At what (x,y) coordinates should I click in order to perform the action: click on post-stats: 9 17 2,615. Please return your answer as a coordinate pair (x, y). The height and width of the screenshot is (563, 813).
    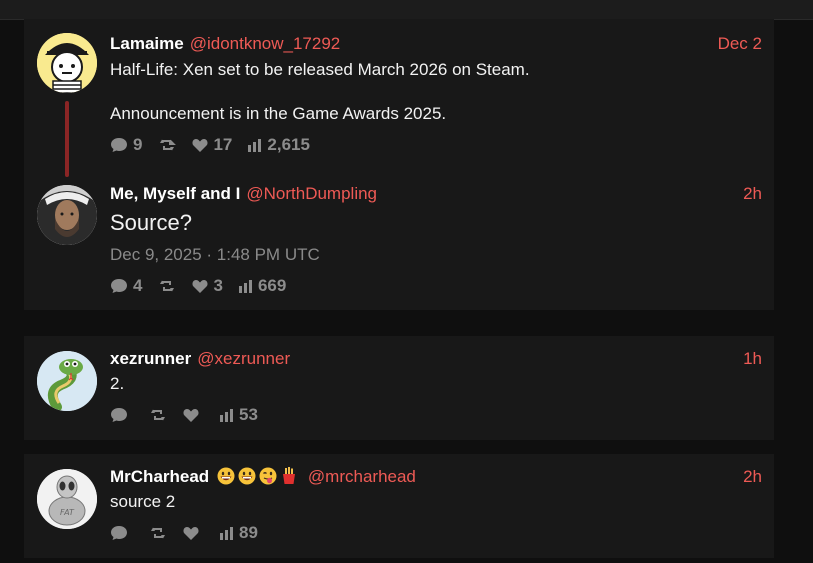
    Looking at the image, I should click on (218, 145).